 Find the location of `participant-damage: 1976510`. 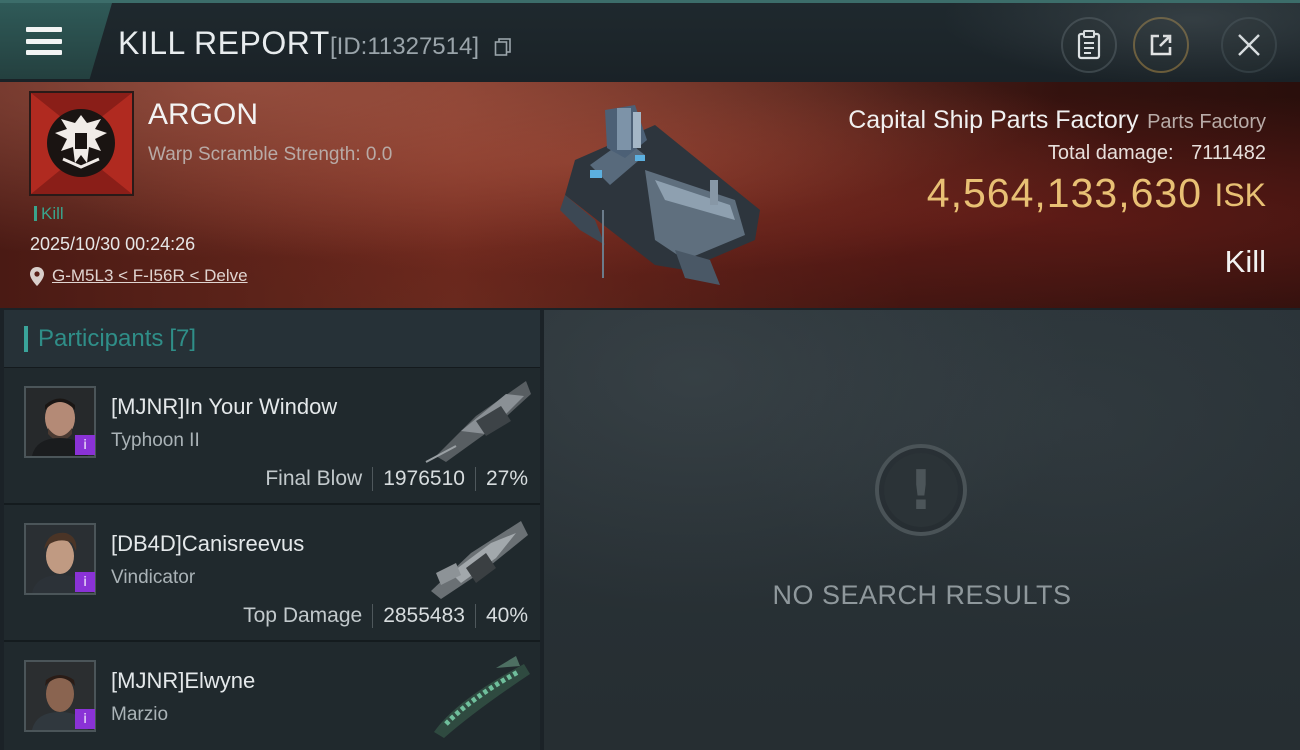

participant-damage: 1976510 is located at coordinates (424, 478).